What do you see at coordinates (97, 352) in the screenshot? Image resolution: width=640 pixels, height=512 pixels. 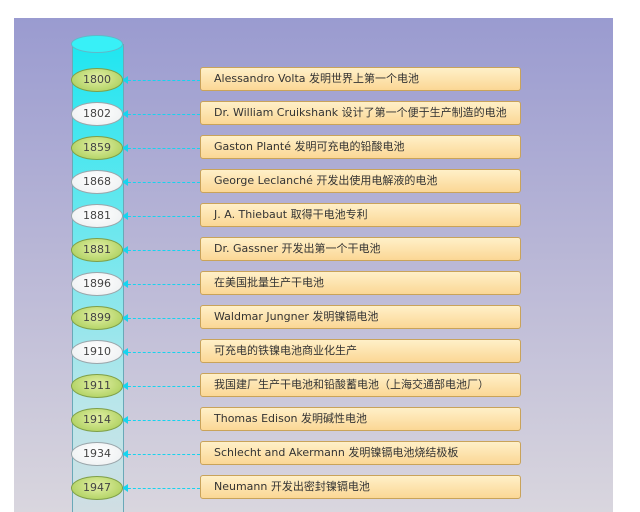 I see `year-marker: 1910` at bounding box center [97, 352].